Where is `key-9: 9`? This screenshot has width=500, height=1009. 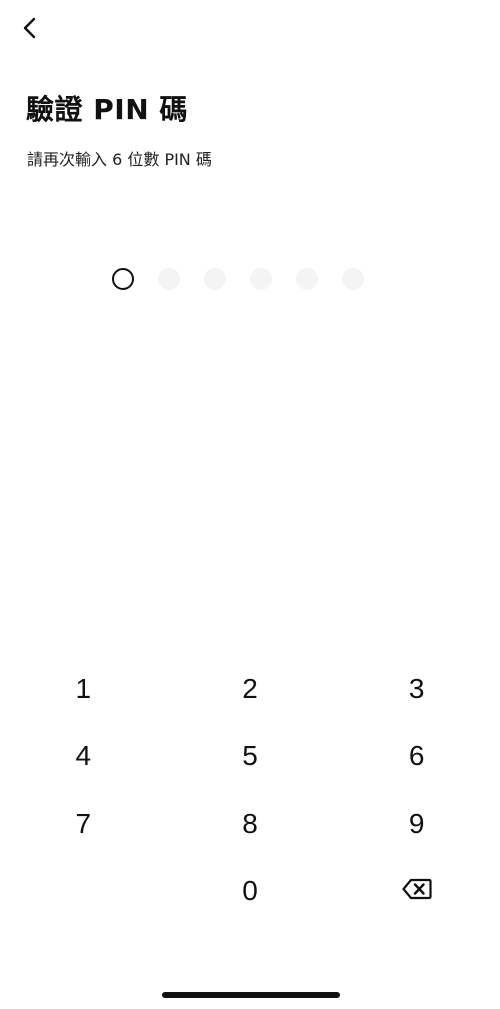
key-9: 9 is located at coordinates (416, 824).